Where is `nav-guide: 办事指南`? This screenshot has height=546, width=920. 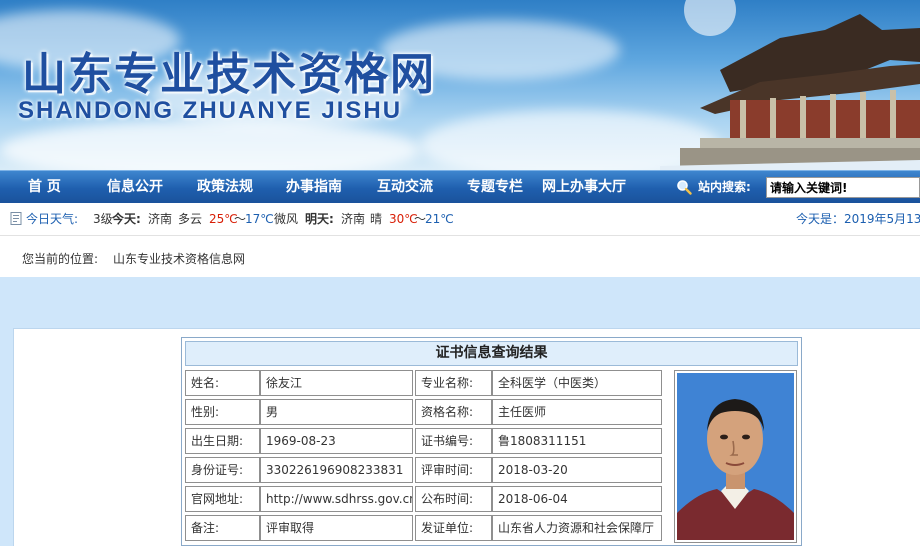
nav-guide: 办事指南 is located at coordinates (314, 187).